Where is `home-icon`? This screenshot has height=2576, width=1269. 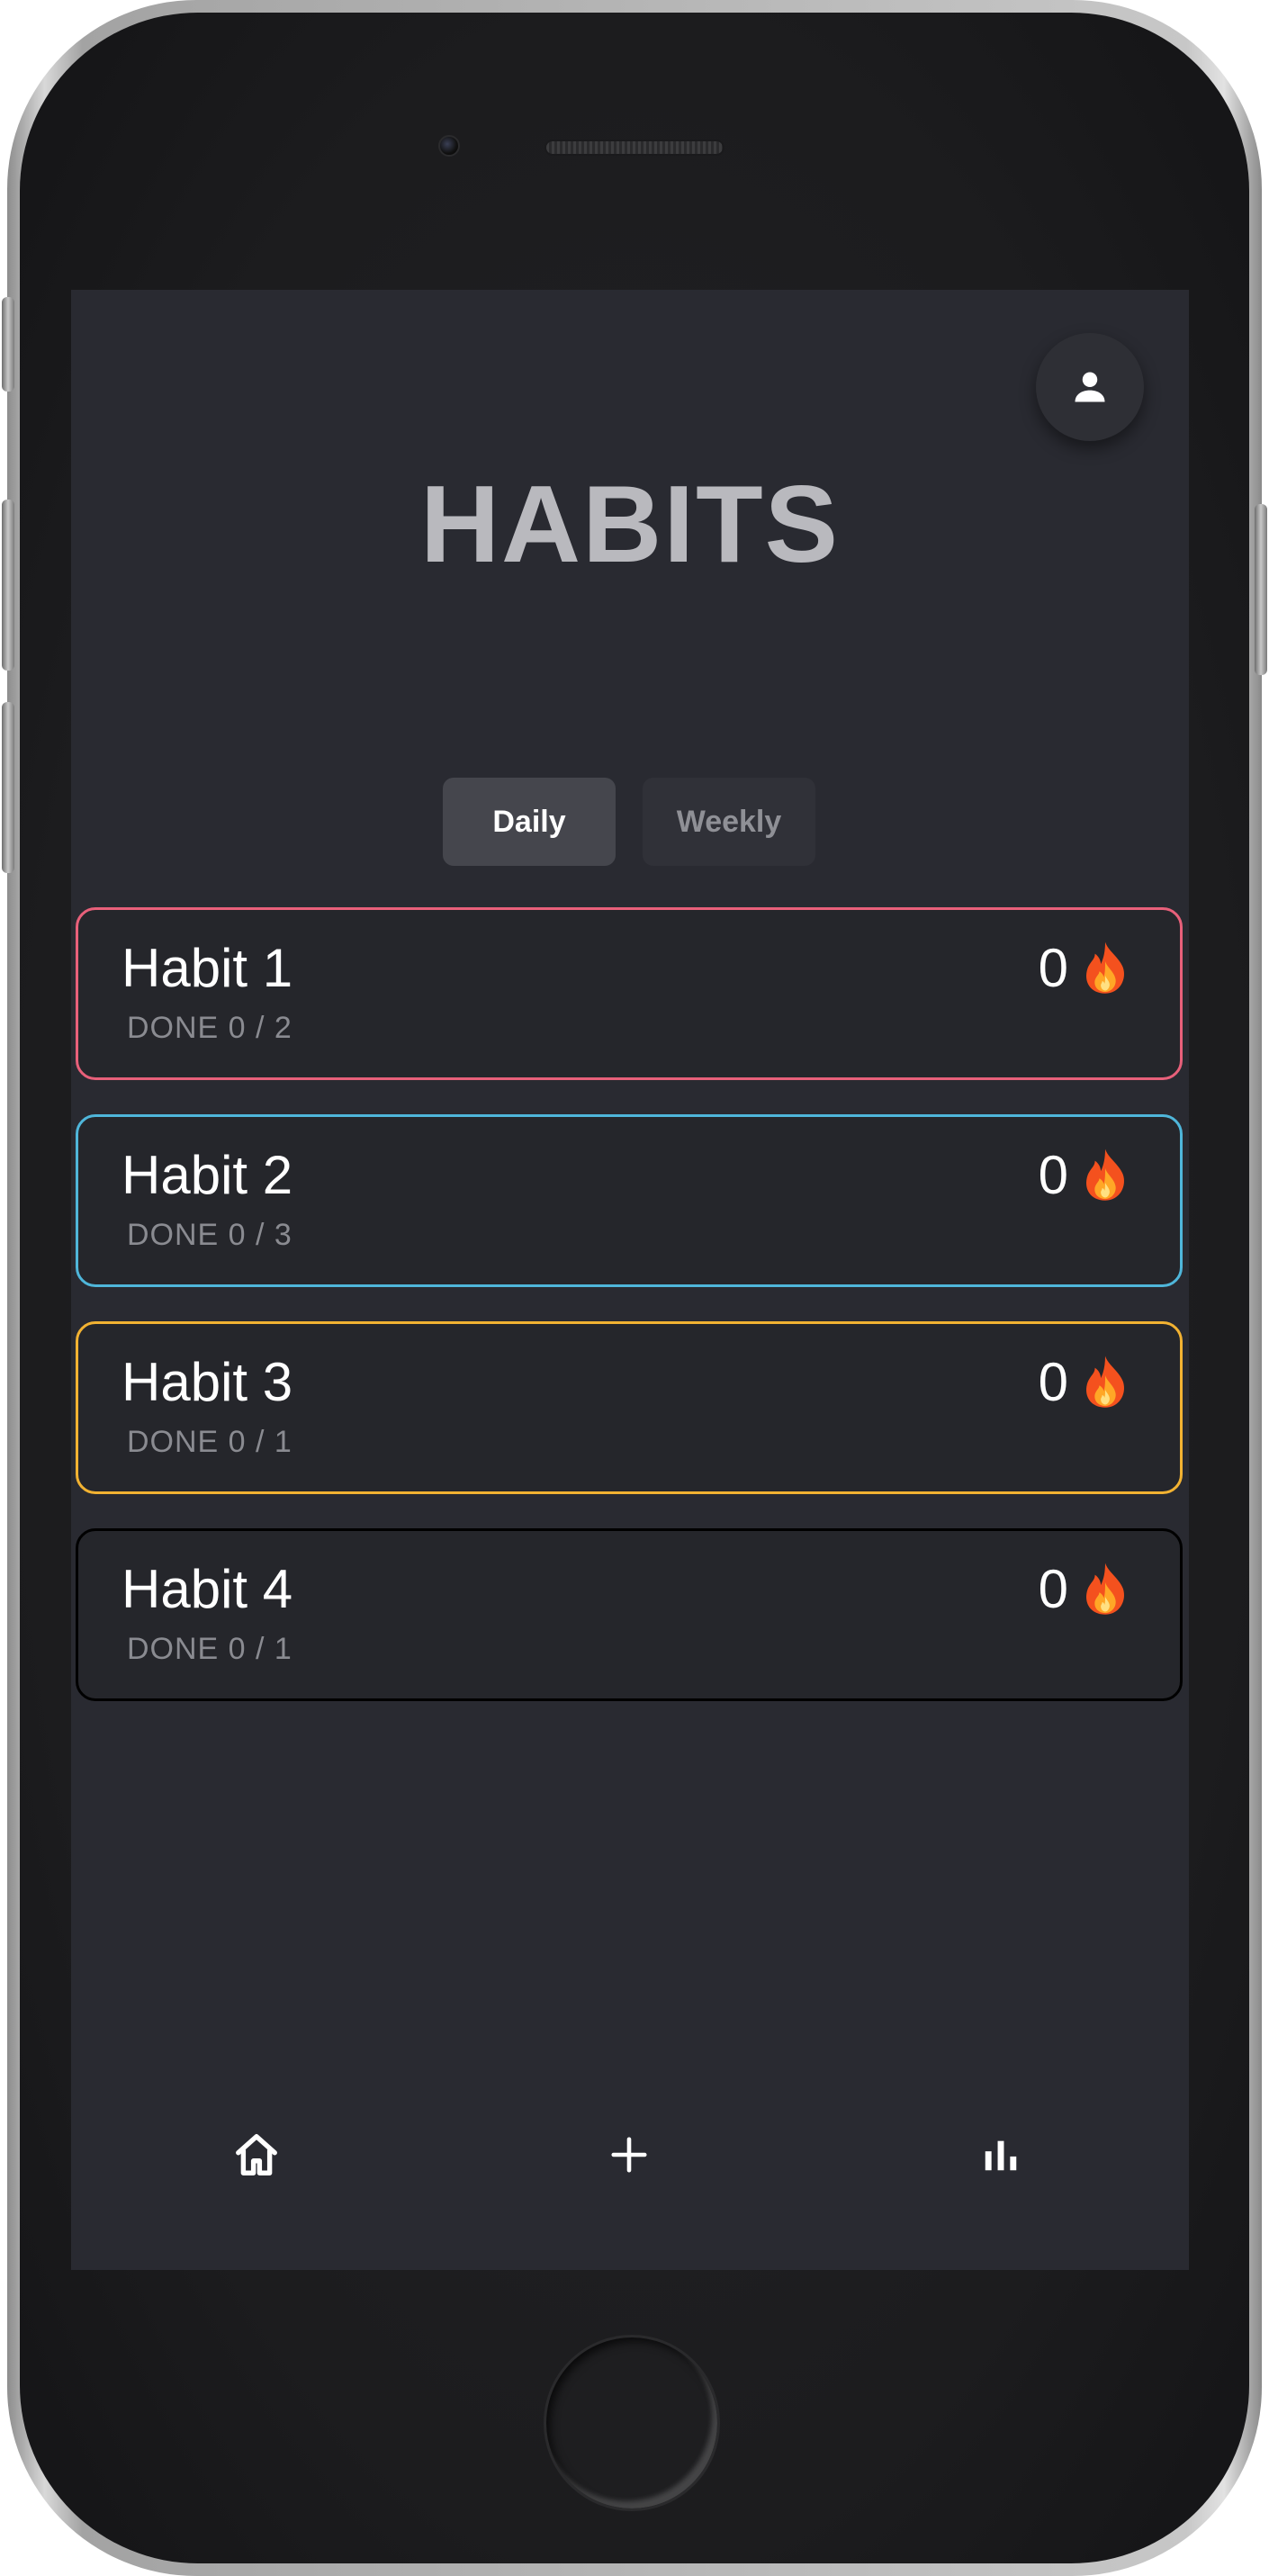
home-icon is located at coordinates (256, 2154).